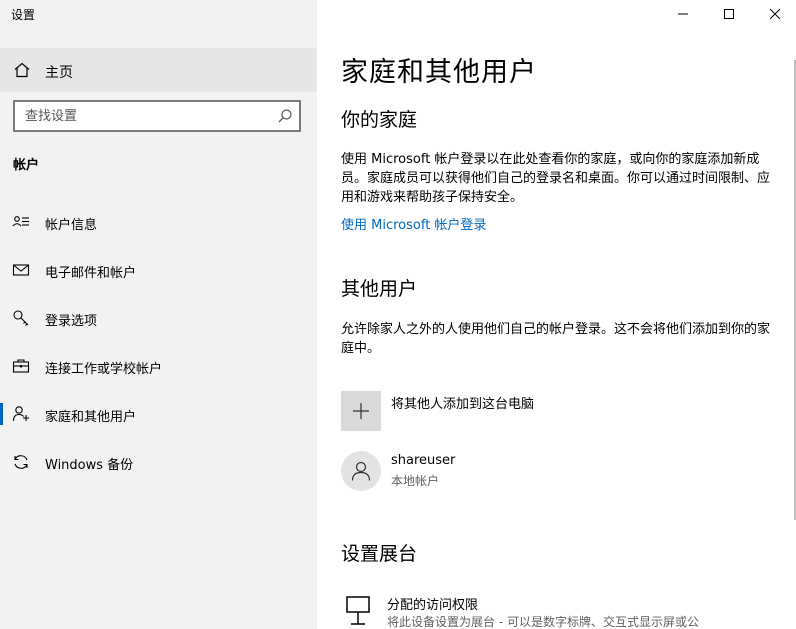 This screenshot has height=629, width=796. I want to click on search-input, so click(140, 116).